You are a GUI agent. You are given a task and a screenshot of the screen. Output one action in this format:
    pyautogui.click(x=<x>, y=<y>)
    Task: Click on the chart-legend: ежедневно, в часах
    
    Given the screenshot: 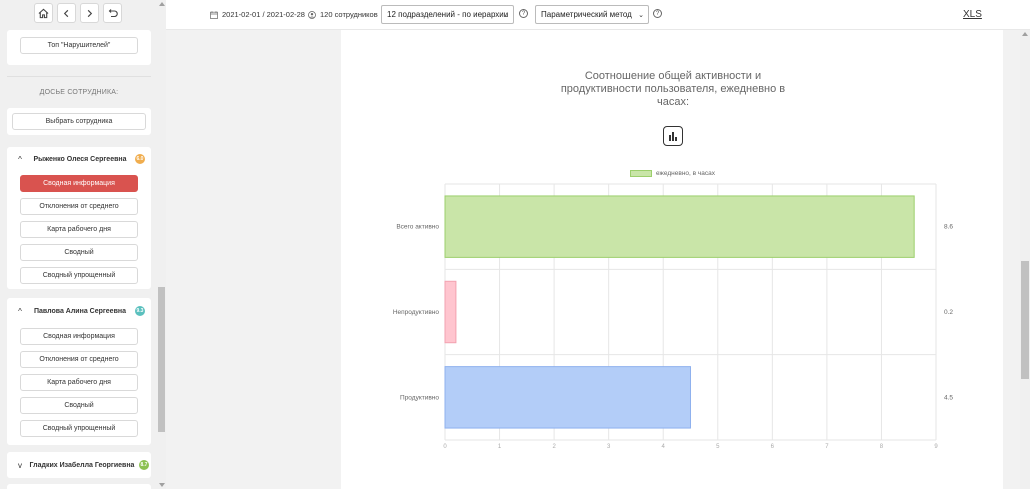 What is the action you would take?
    pyautogui.click(x=672, y=173)
    